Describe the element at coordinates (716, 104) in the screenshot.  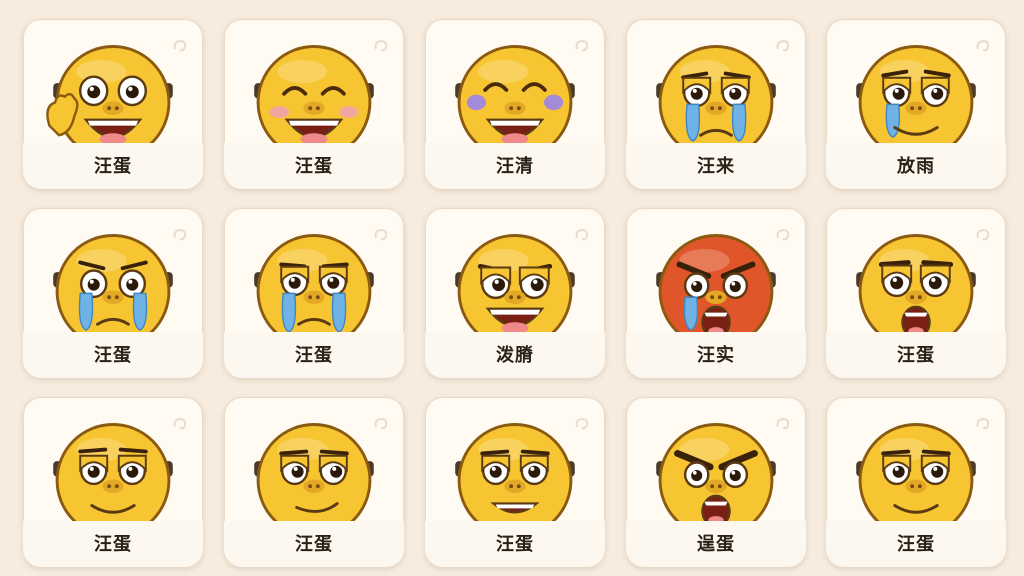
I see `sticker-tile: 汪来` at that location.